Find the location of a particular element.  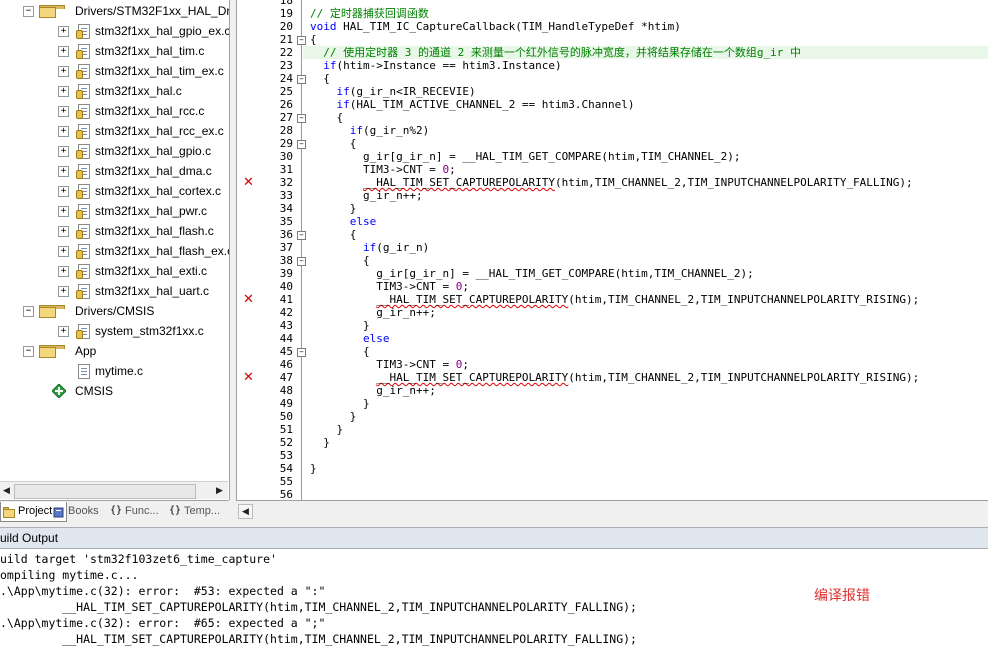

tree-horizontal-scrollbar: ◀ ▶ is located at coordinates (114, 490).